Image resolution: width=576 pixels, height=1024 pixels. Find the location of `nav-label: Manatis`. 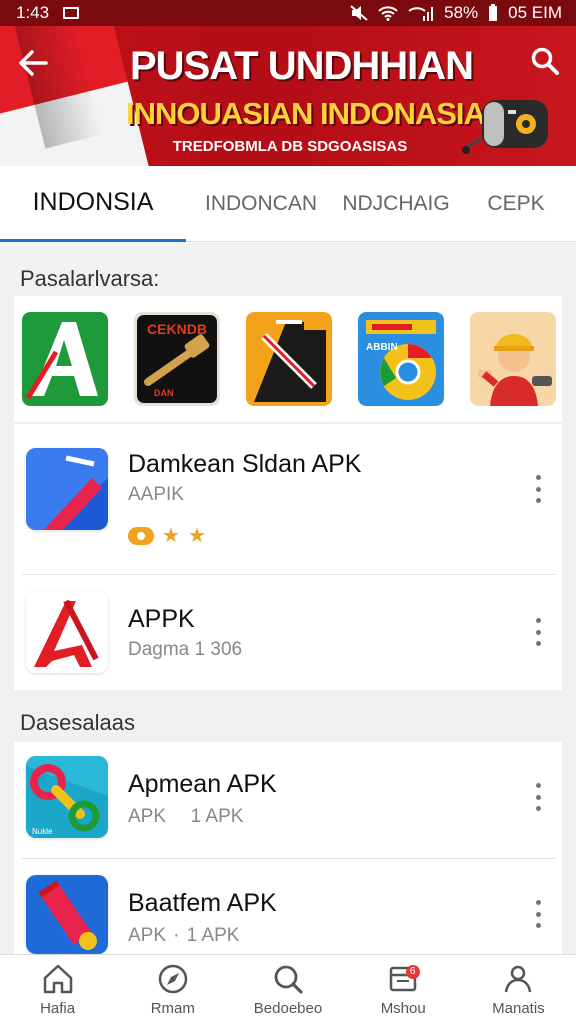

nav-label: Manatis is located at coordinates (518, 1008).